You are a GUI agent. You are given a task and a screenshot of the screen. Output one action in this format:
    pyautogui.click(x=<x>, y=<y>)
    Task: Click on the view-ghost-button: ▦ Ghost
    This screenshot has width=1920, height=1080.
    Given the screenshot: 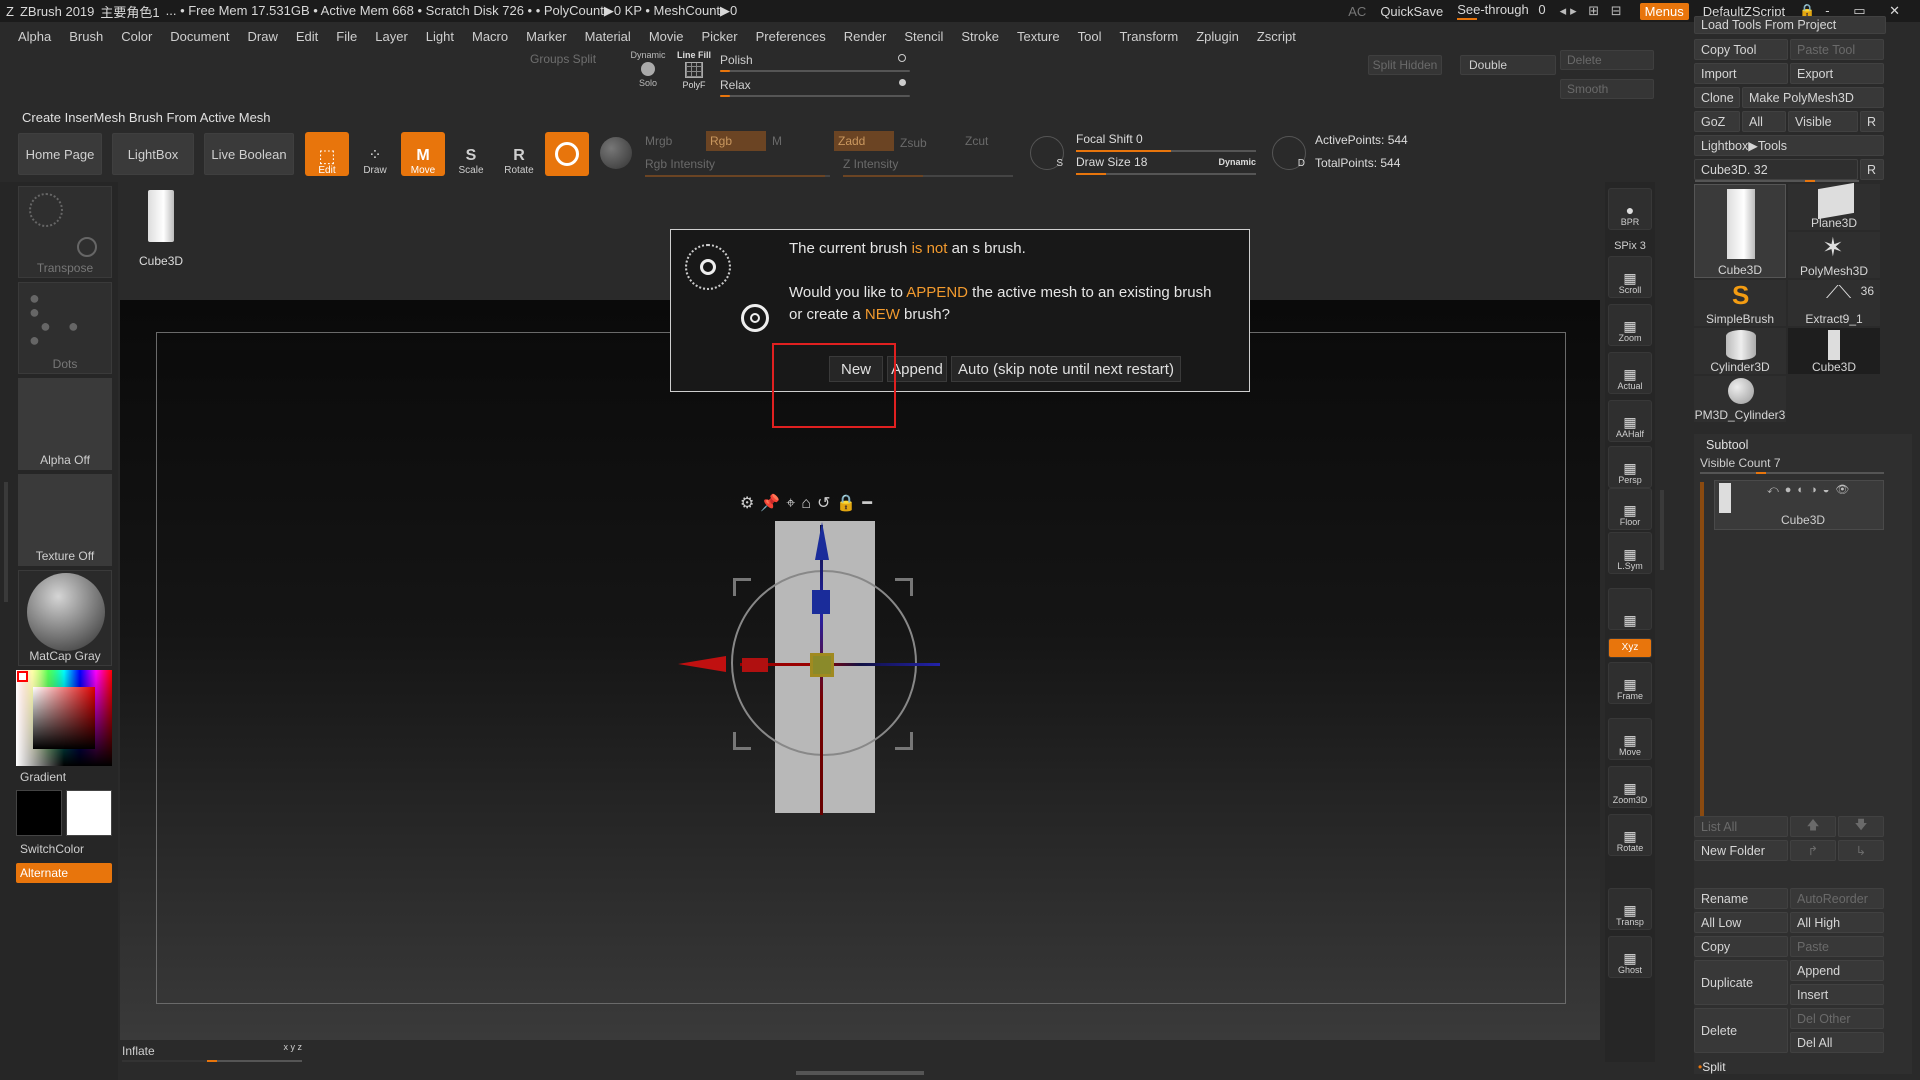 What is the action you would take?
    pyautogui.click(x=1630, y=957)
    